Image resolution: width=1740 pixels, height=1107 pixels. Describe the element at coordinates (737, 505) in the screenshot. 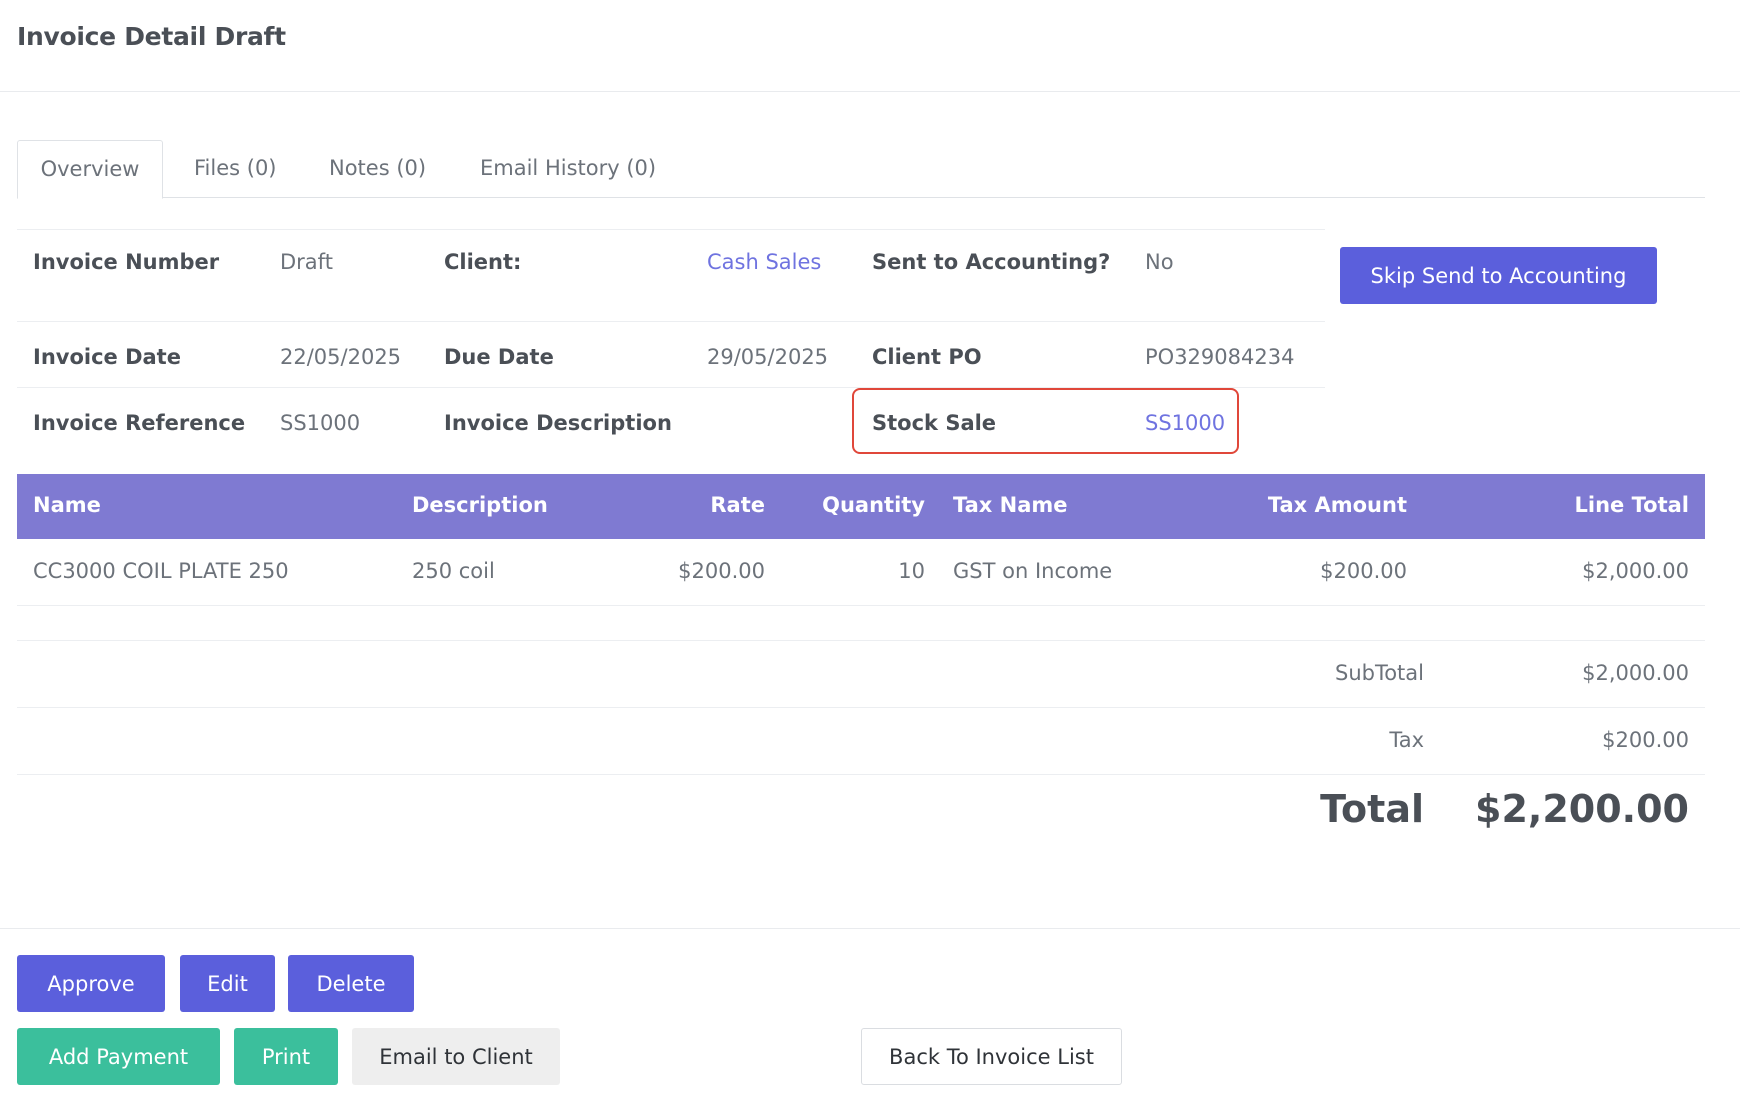

I see `col-rate: Rate` at that location.